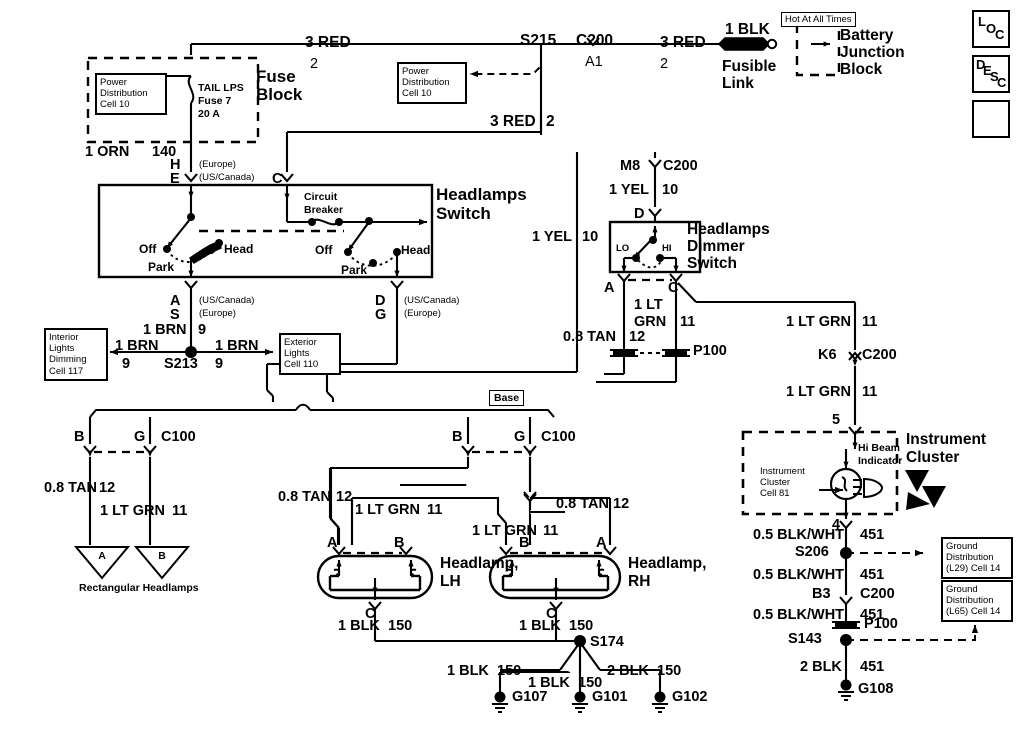 This screenshot has height=731, width=1024. What do you see at coordinates (217, 313) in the screenshot?
I see `note-out-s: (Europe)` at bounding box center [217, 313].